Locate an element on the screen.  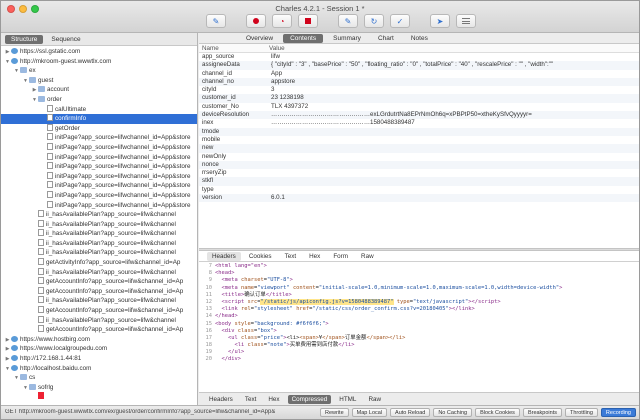
tree-row: ▼ http://mkroom-guest.wwwtlx.com is located at coordinates (99, 62).